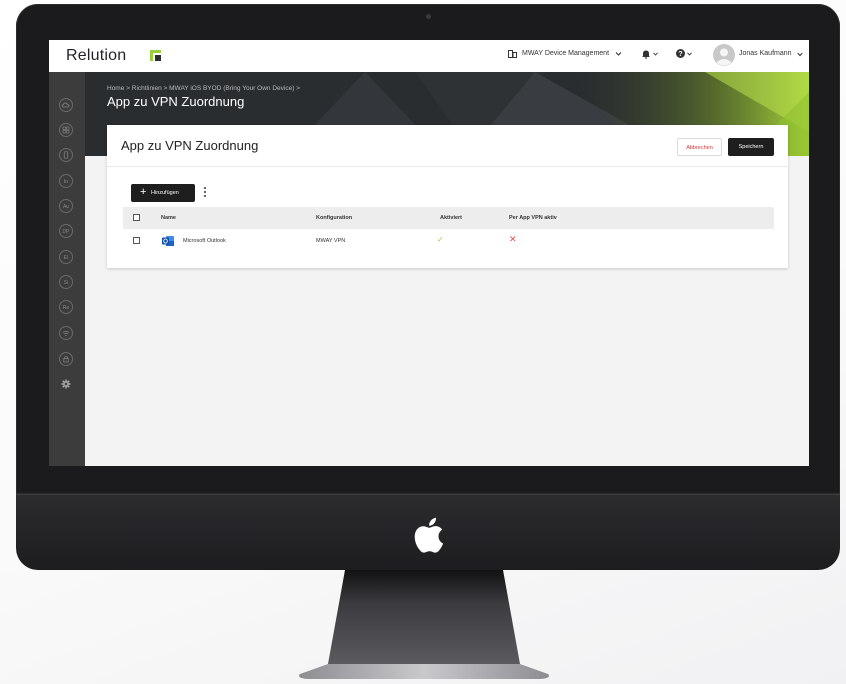 This screenshot has width=846, height=684. Describe the element at coordinates (205, 193) in the screenshot. I see `more-options-icon` at that location.